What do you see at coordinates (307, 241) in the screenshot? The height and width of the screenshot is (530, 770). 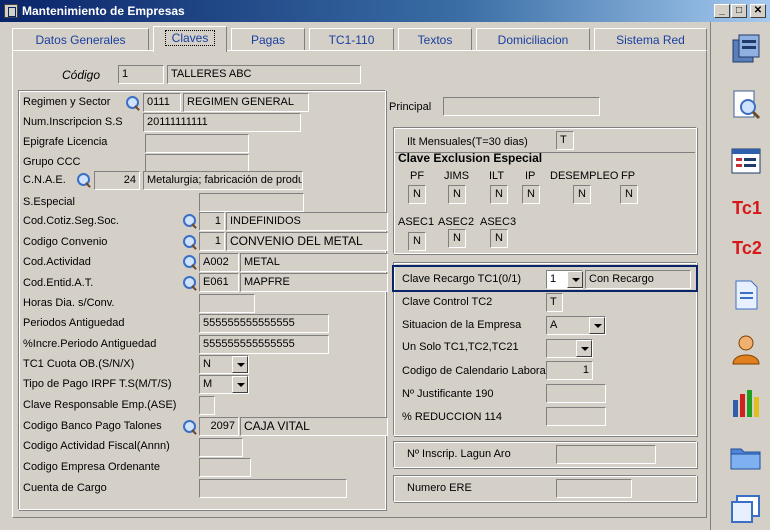 I see `codigo-convenio-desc-field: CONVENIO DEL METAL` at bounding box center [307, 241].